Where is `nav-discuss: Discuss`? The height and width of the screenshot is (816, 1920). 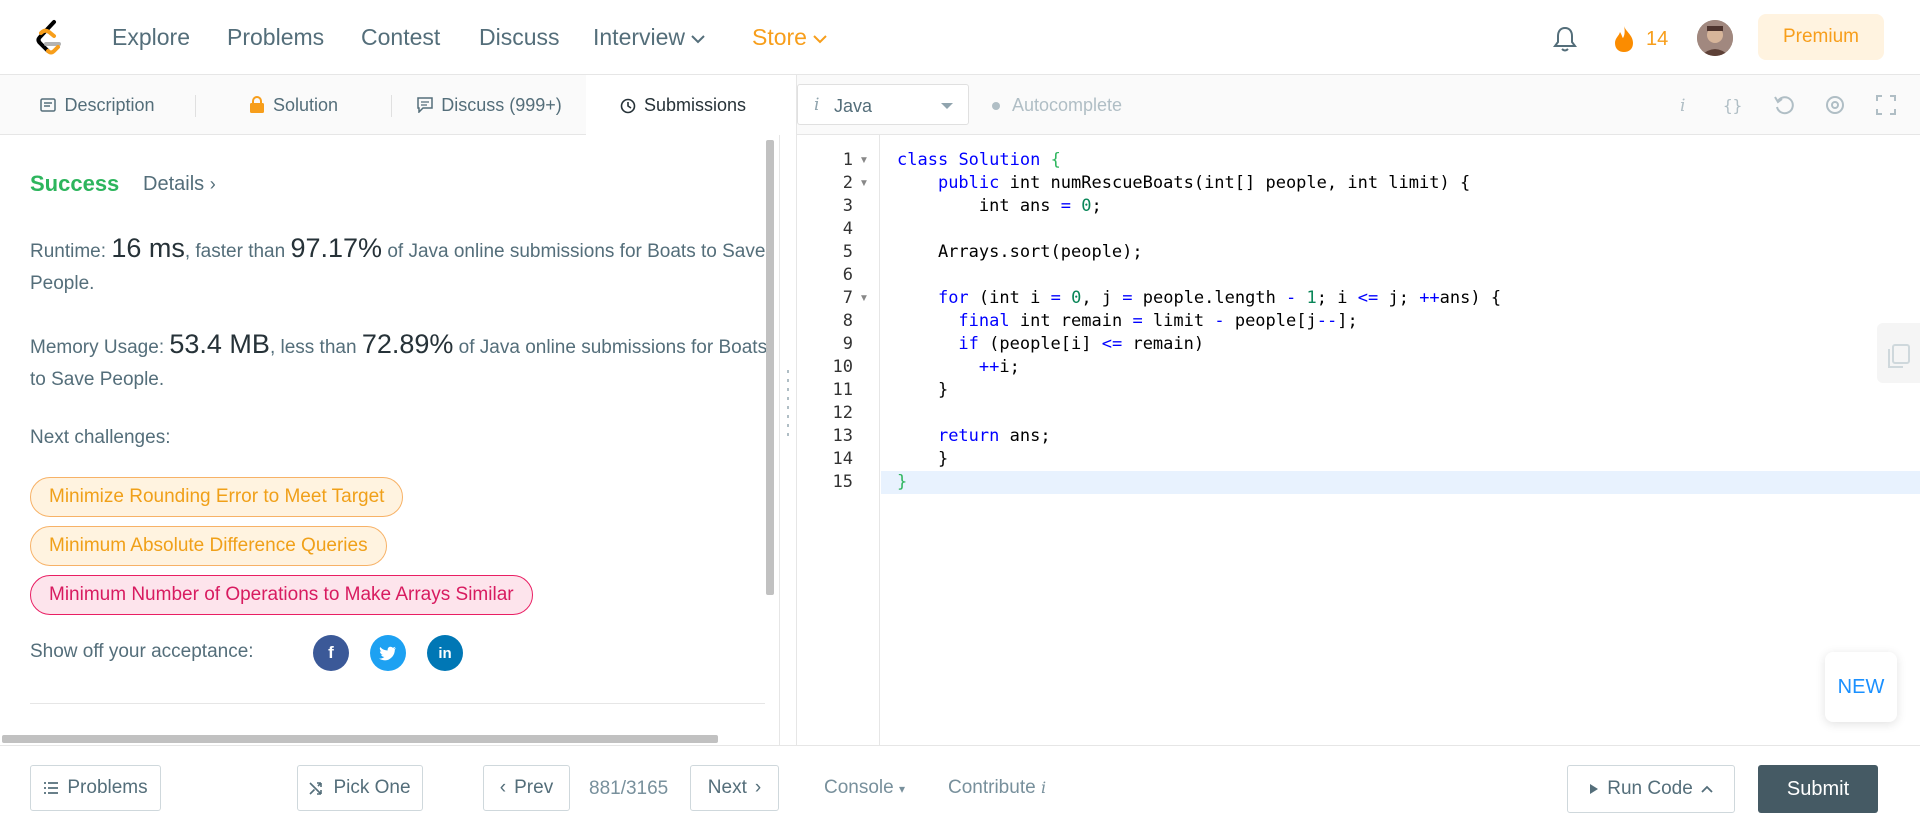 nav-discuss: Discuss is located at coordinates (519, 37).